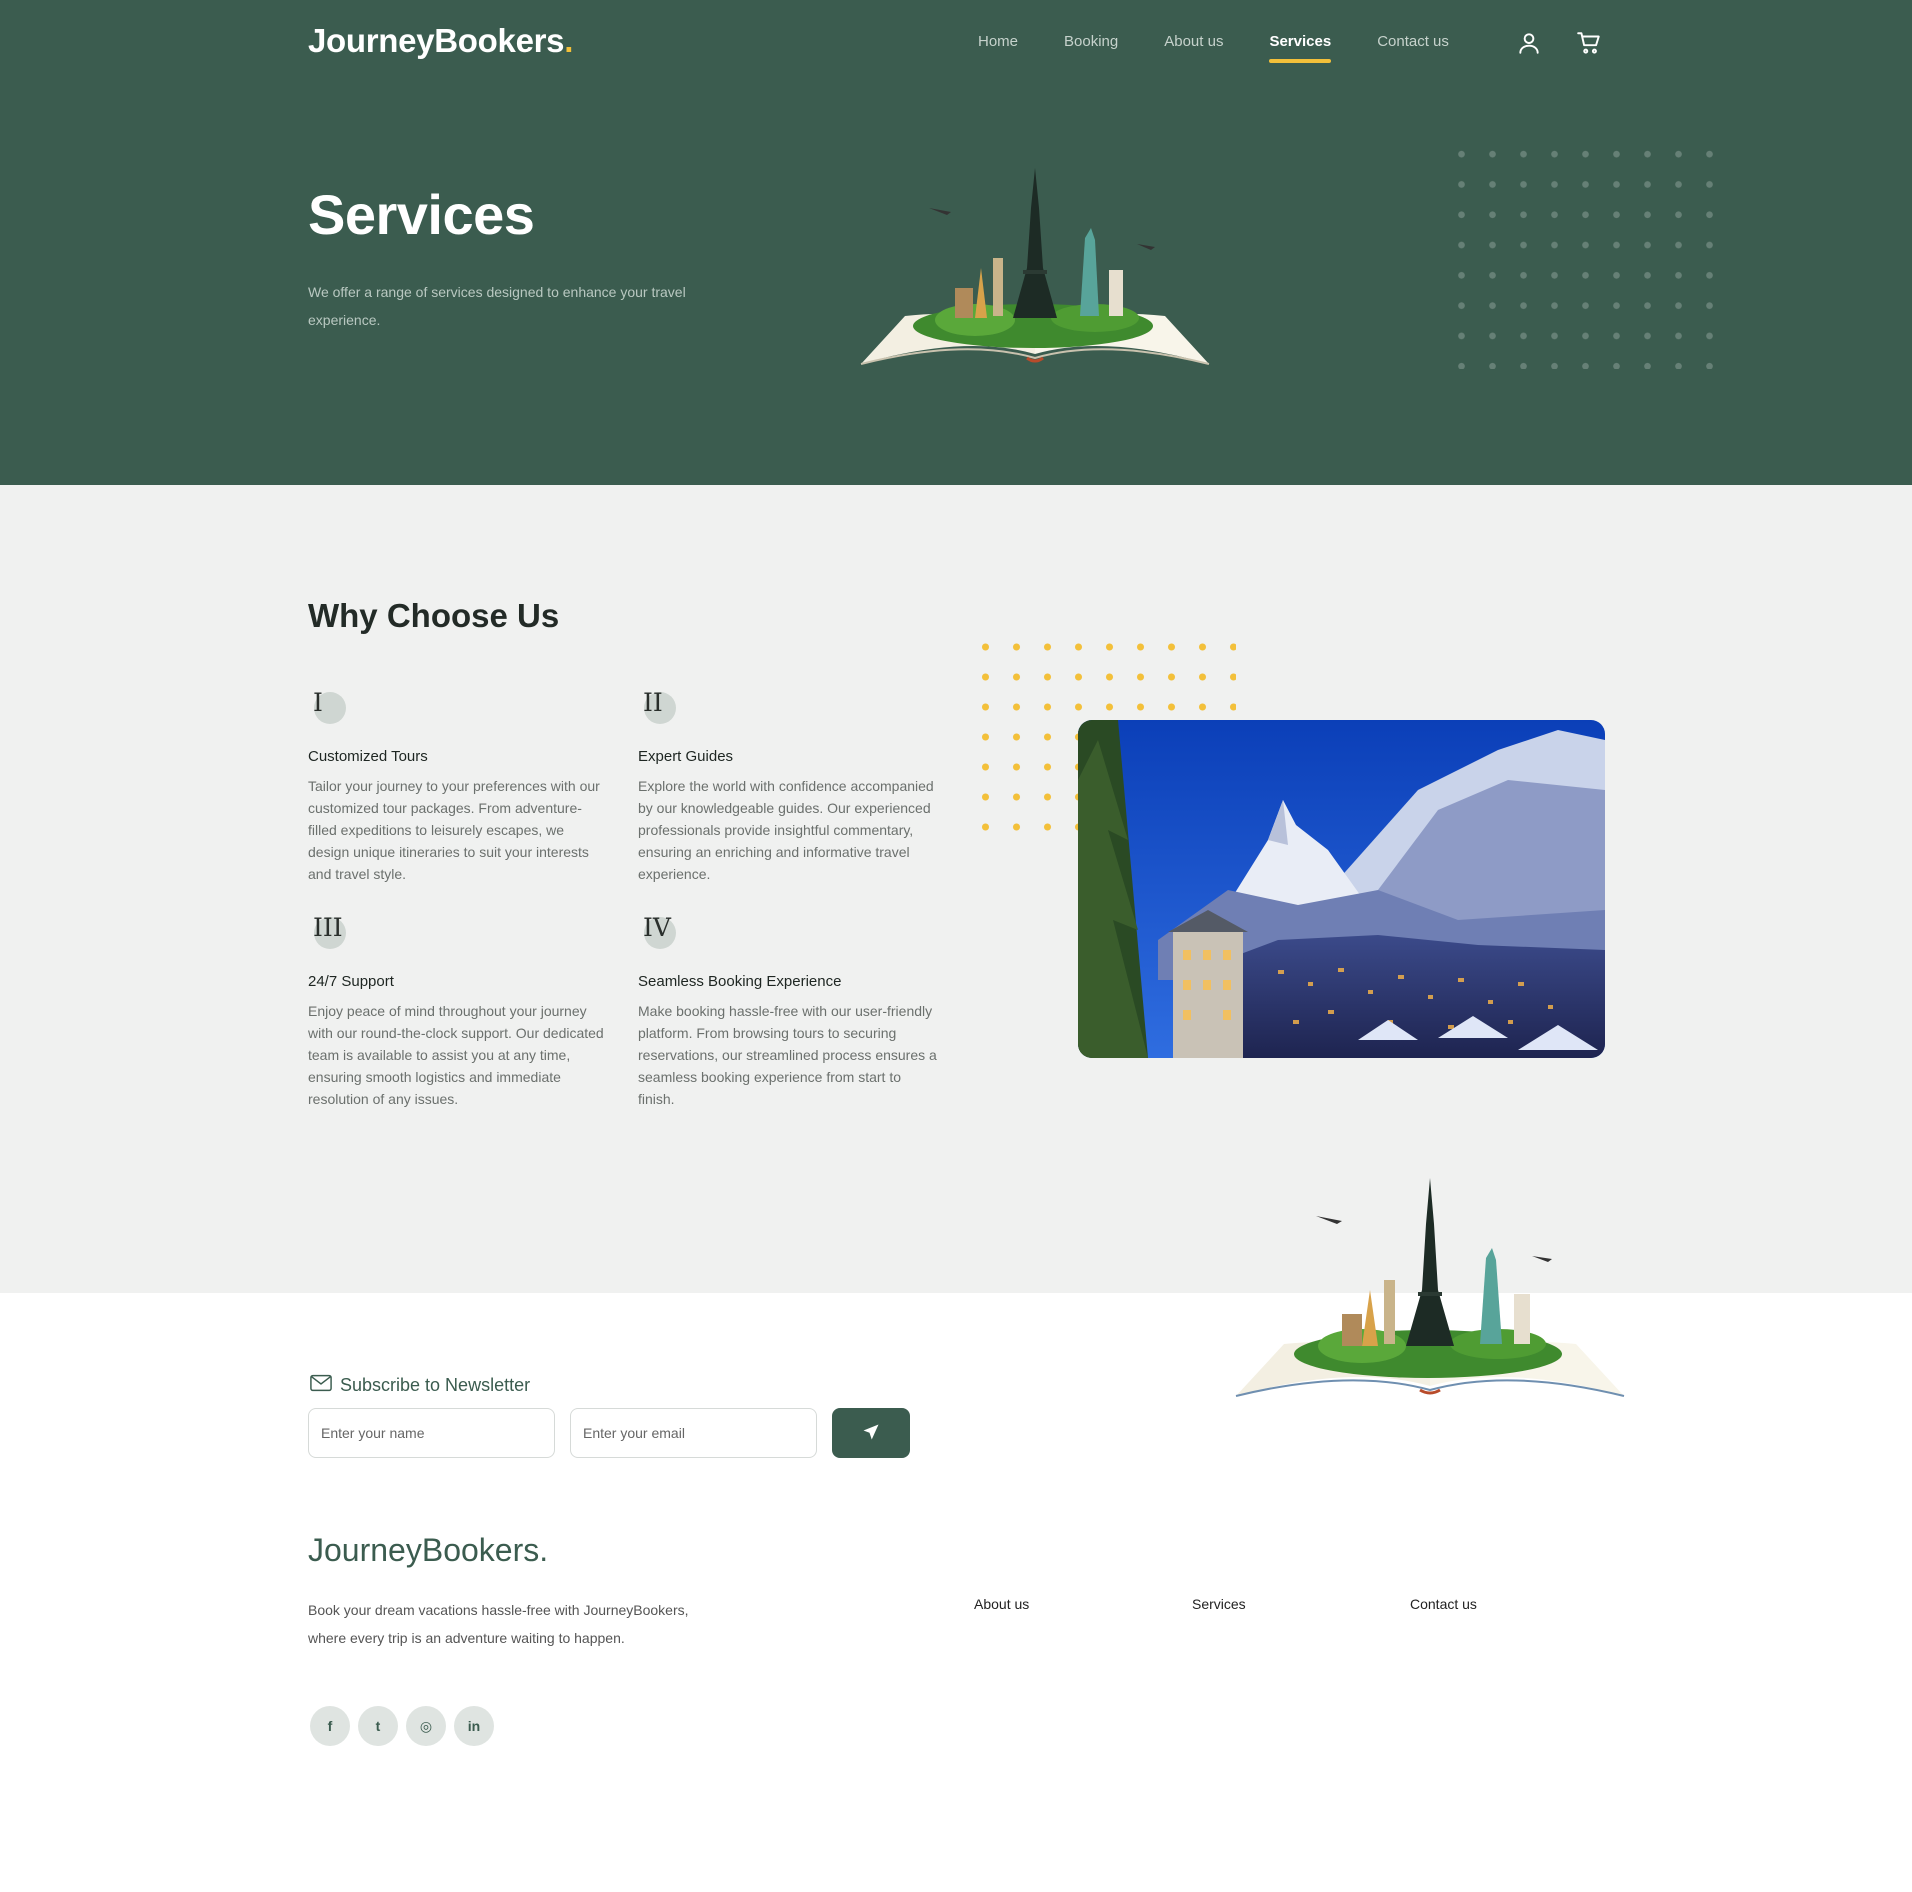 The height and width of the screenshot is (1892, 1912). Describe the element at coordinates (458, 708) in the screenshot. I see `feature-numeral: I` at that location.